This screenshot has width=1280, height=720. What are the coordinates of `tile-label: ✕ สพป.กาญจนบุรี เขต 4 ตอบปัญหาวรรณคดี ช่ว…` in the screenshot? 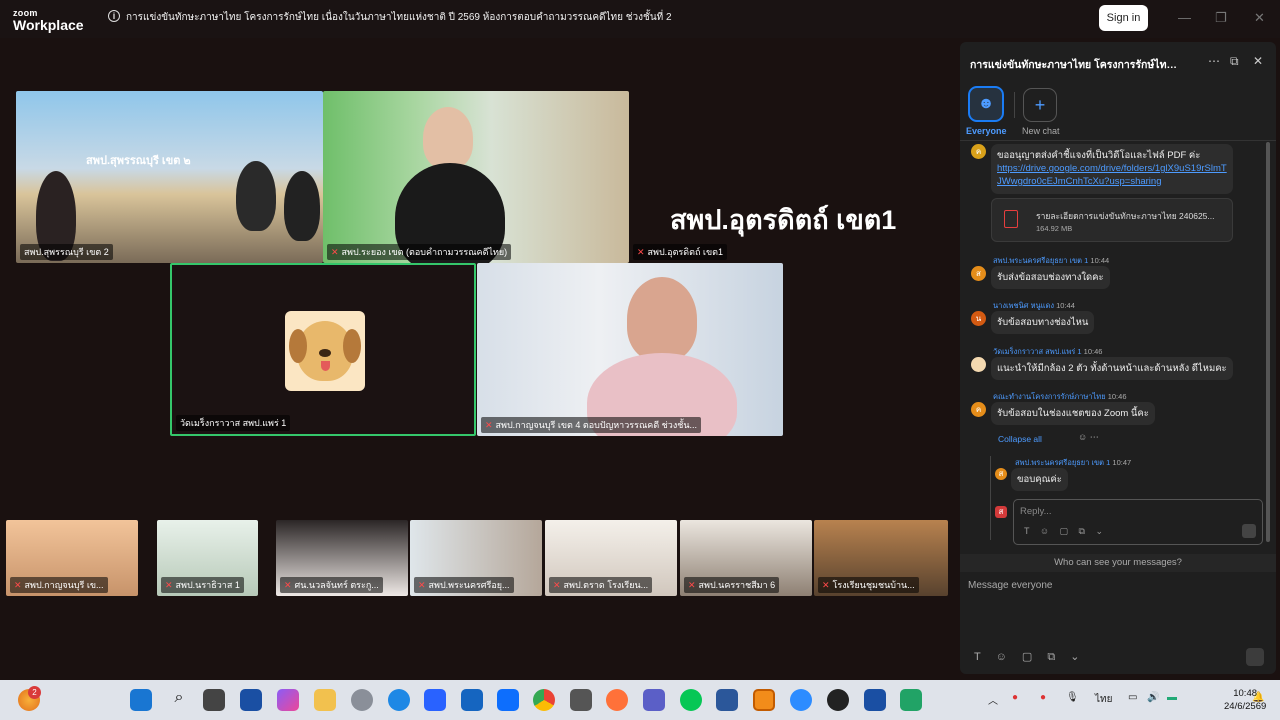 It's located at (591, 425).